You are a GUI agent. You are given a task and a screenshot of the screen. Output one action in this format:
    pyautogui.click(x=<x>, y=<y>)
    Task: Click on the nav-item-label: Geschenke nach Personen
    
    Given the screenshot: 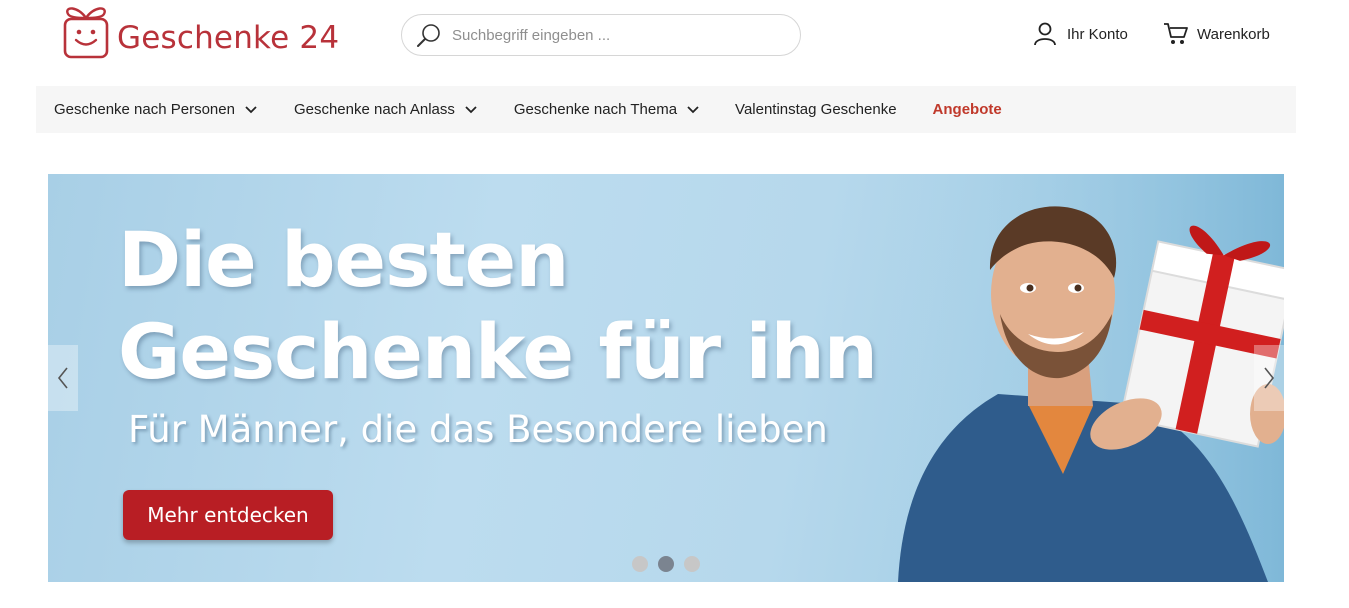 What is the action you would take?
    pyautogui.click(x=144, y=109)
    